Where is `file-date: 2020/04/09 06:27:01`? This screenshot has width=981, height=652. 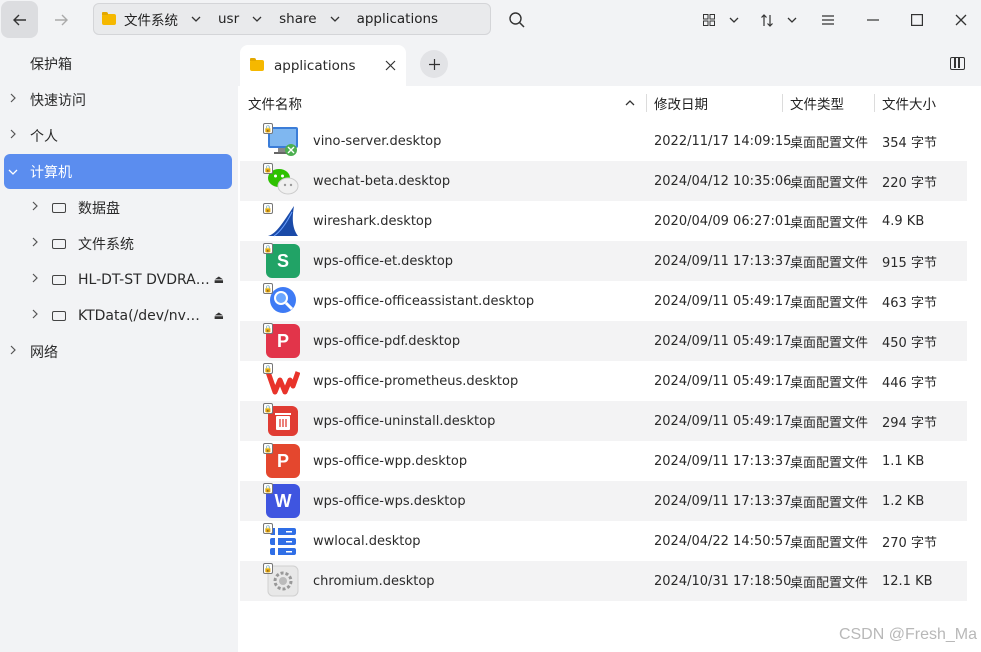 file-date: 2020/04/09 06:27:01 is located at coordinates (723, 221).